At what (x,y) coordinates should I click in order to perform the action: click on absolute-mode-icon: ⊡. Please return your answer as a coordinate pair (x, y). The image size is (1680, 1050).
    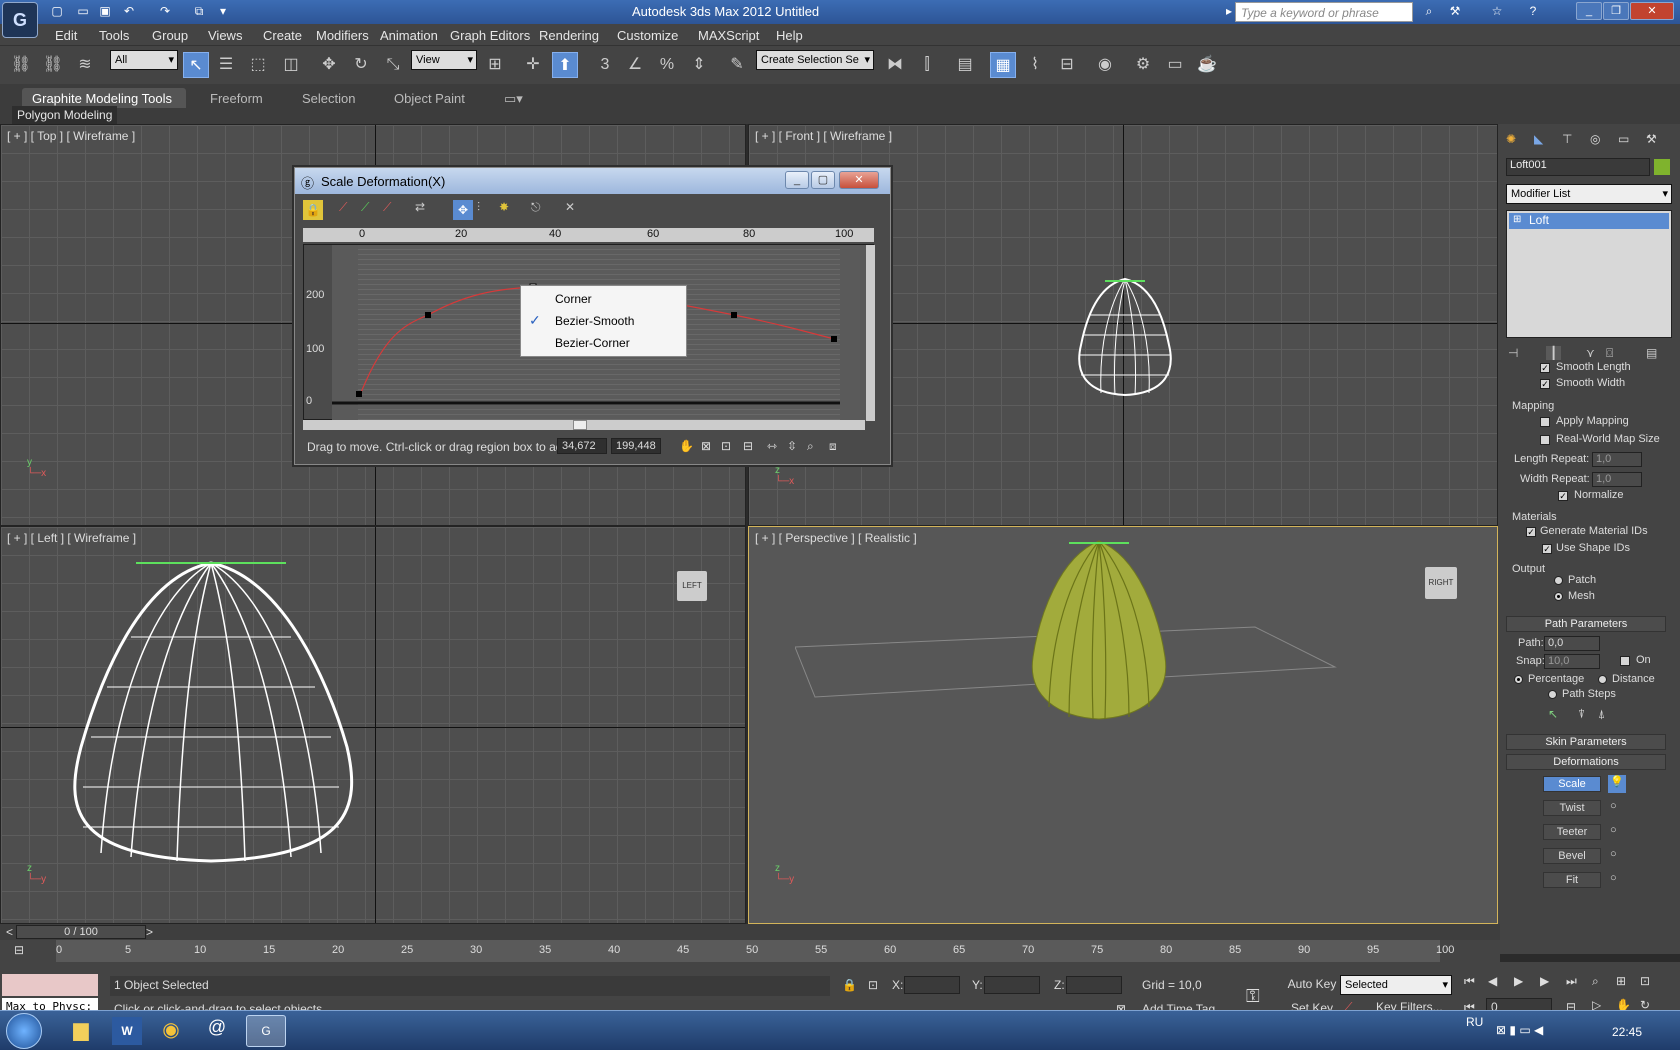
    Looking at the image, I should click on (873, 985).